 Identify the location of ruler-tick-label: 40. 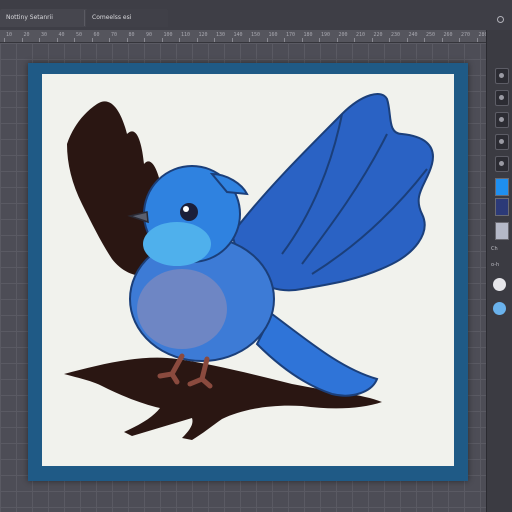
(61, 35).